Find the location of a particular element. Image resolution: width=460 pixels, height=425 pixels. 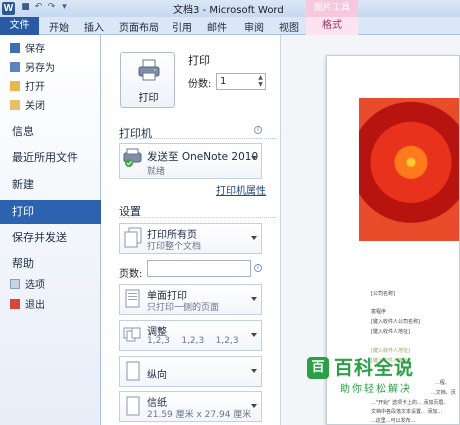

printer-select: 发送至 OneNote 2010 就绪 is located at coordinates (190, 161).